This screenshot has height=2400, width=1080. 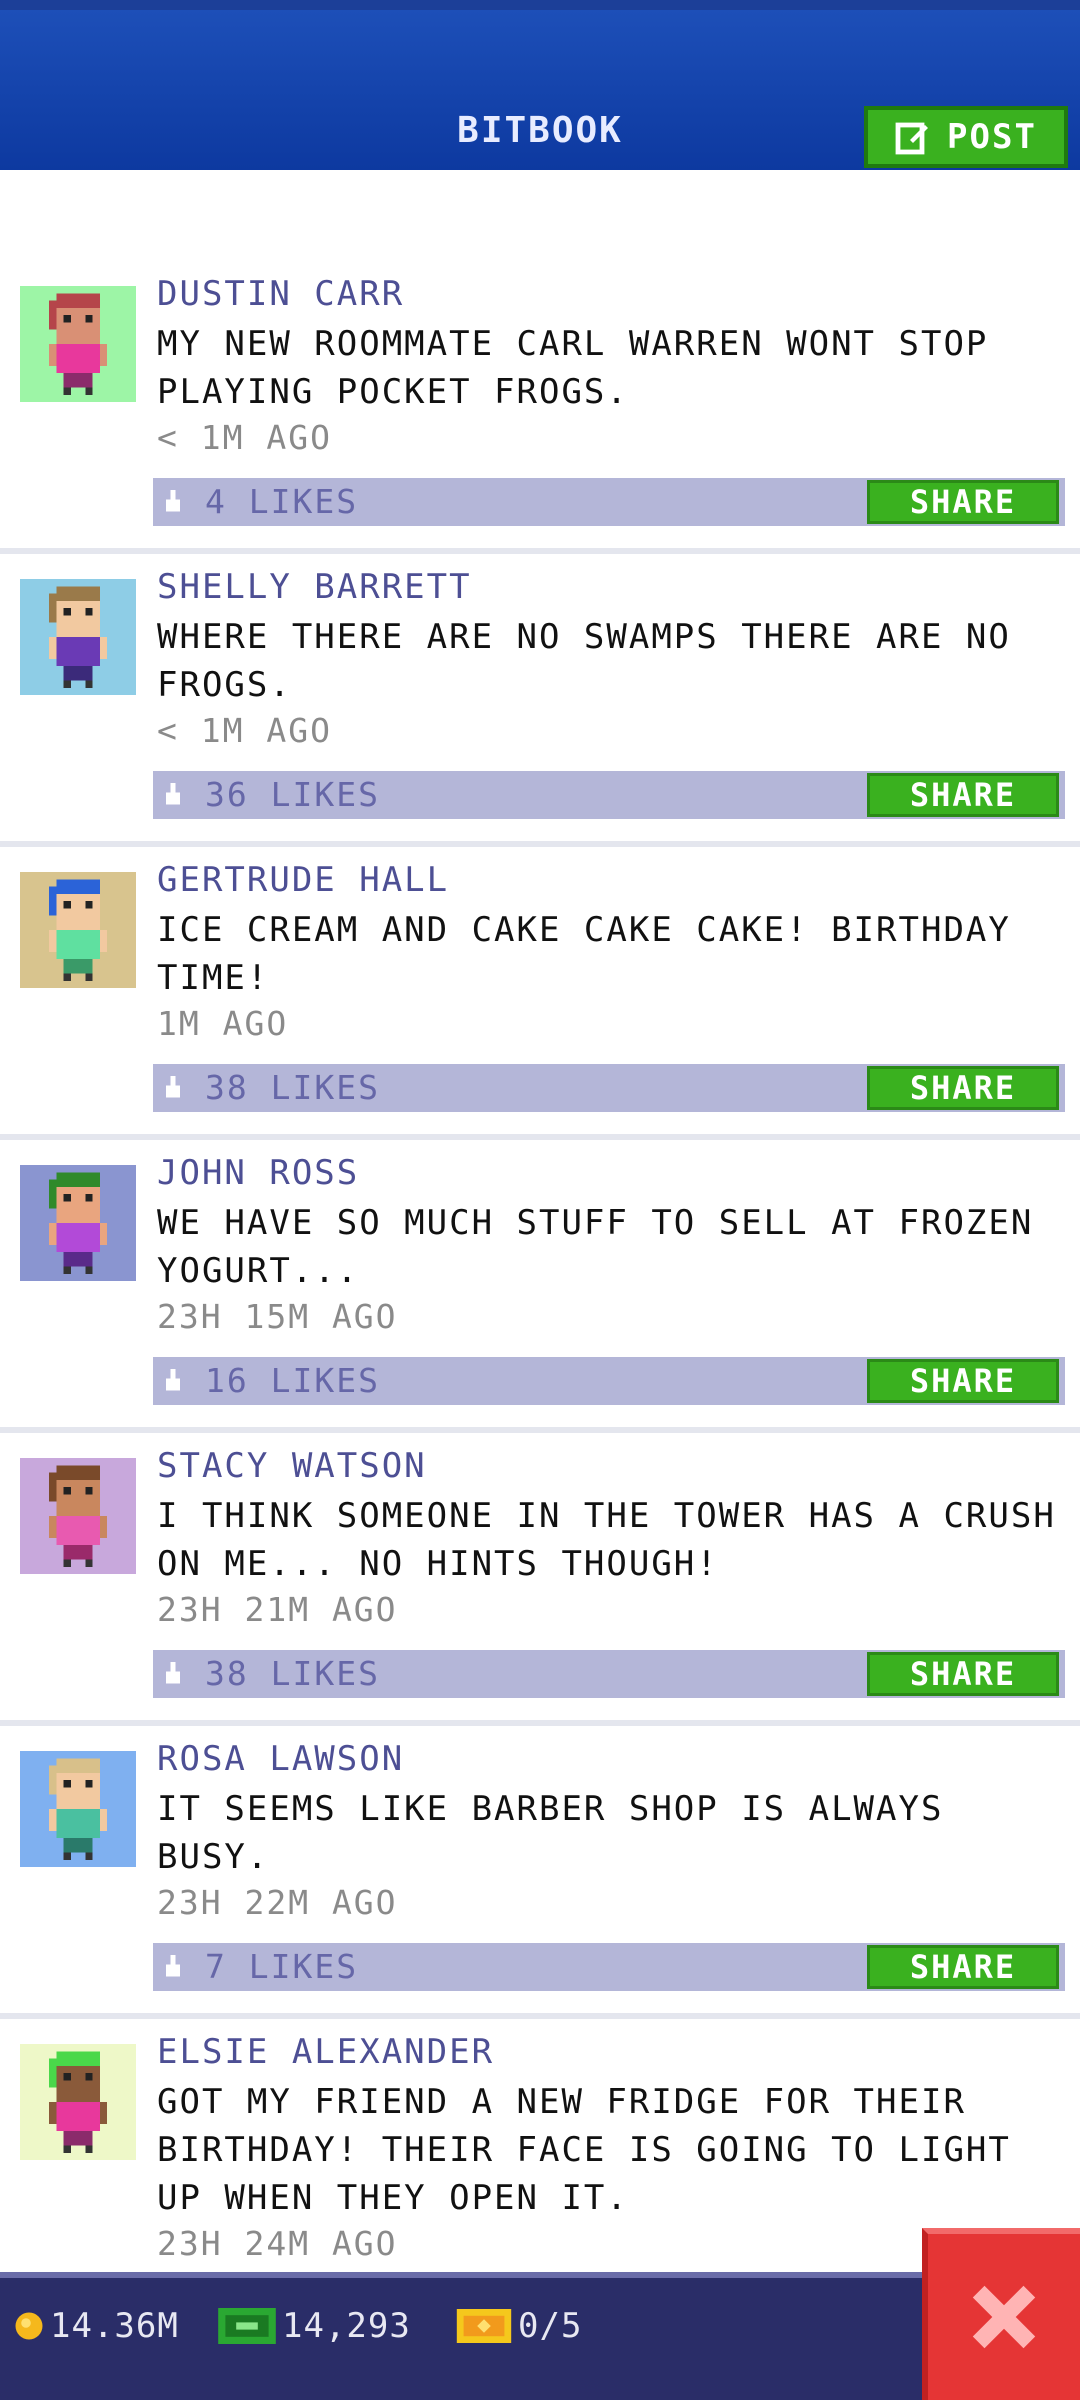 What do you see at coordinates (114, 2326) in the screenshot?
I see `coins-value: 14.36M` at bounding box center [114, 2326].